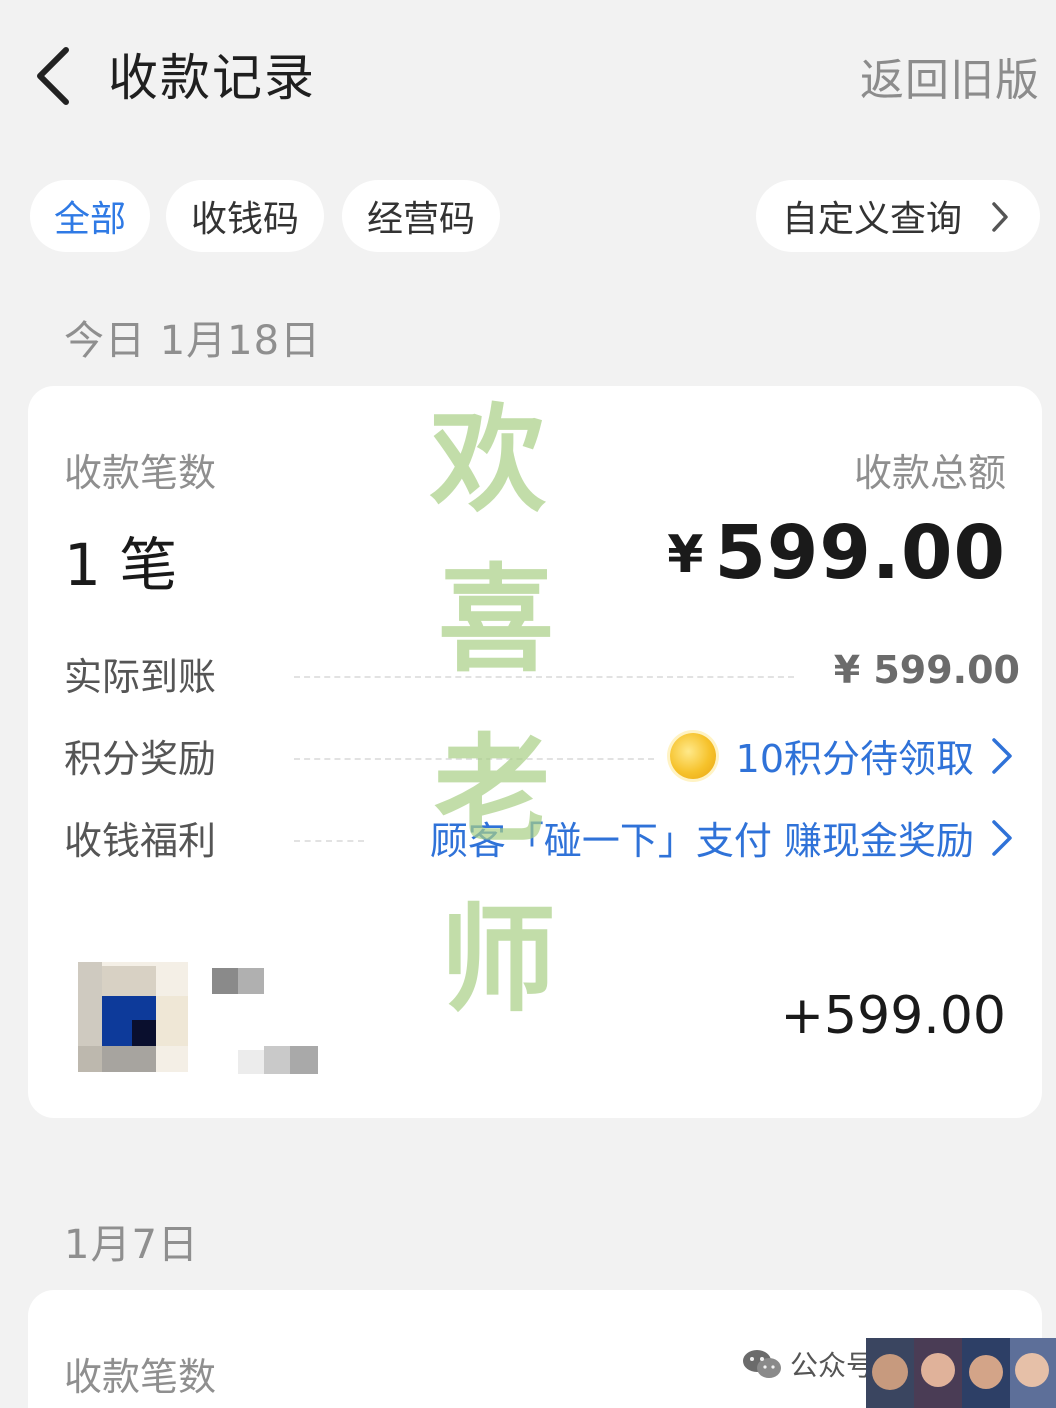 The image size is (1056, 1408). What do you see at coordinates (140, 759) in the screenshot?
I see `row-label: 积分奖励` at bounding box center [140, 759].